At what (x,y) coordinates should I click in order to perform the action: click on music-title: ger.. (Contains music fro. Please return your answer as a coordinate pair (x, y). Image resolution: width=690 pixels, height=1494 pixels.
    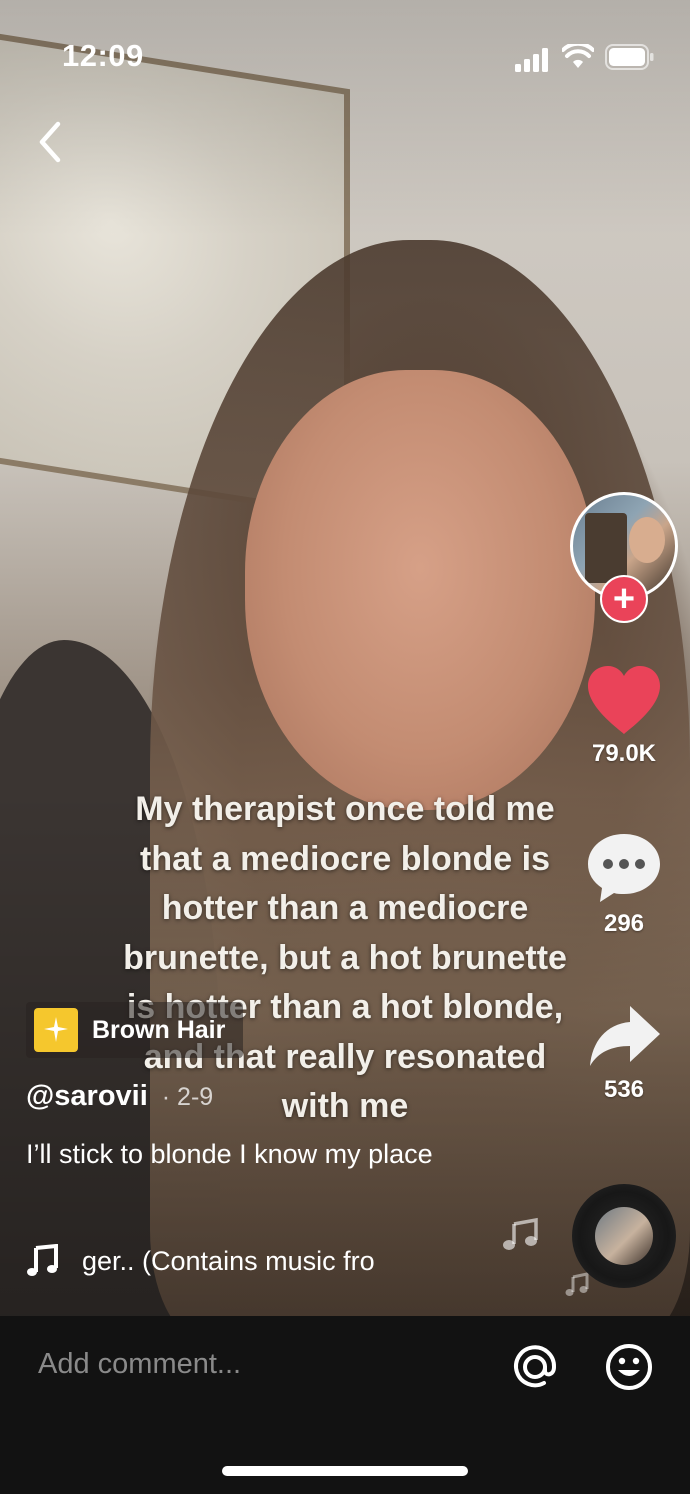
    Looking at the image, I should click on (228, 1260).